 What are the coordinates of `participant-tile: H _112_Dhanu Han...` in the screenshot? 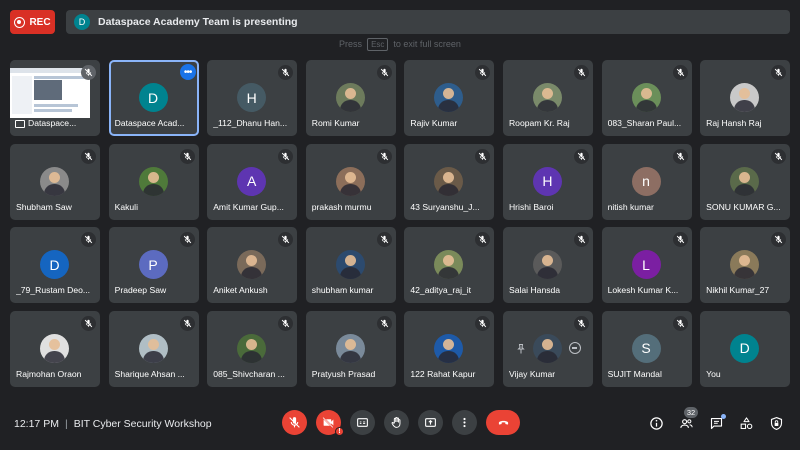 It's located at (252, 98).